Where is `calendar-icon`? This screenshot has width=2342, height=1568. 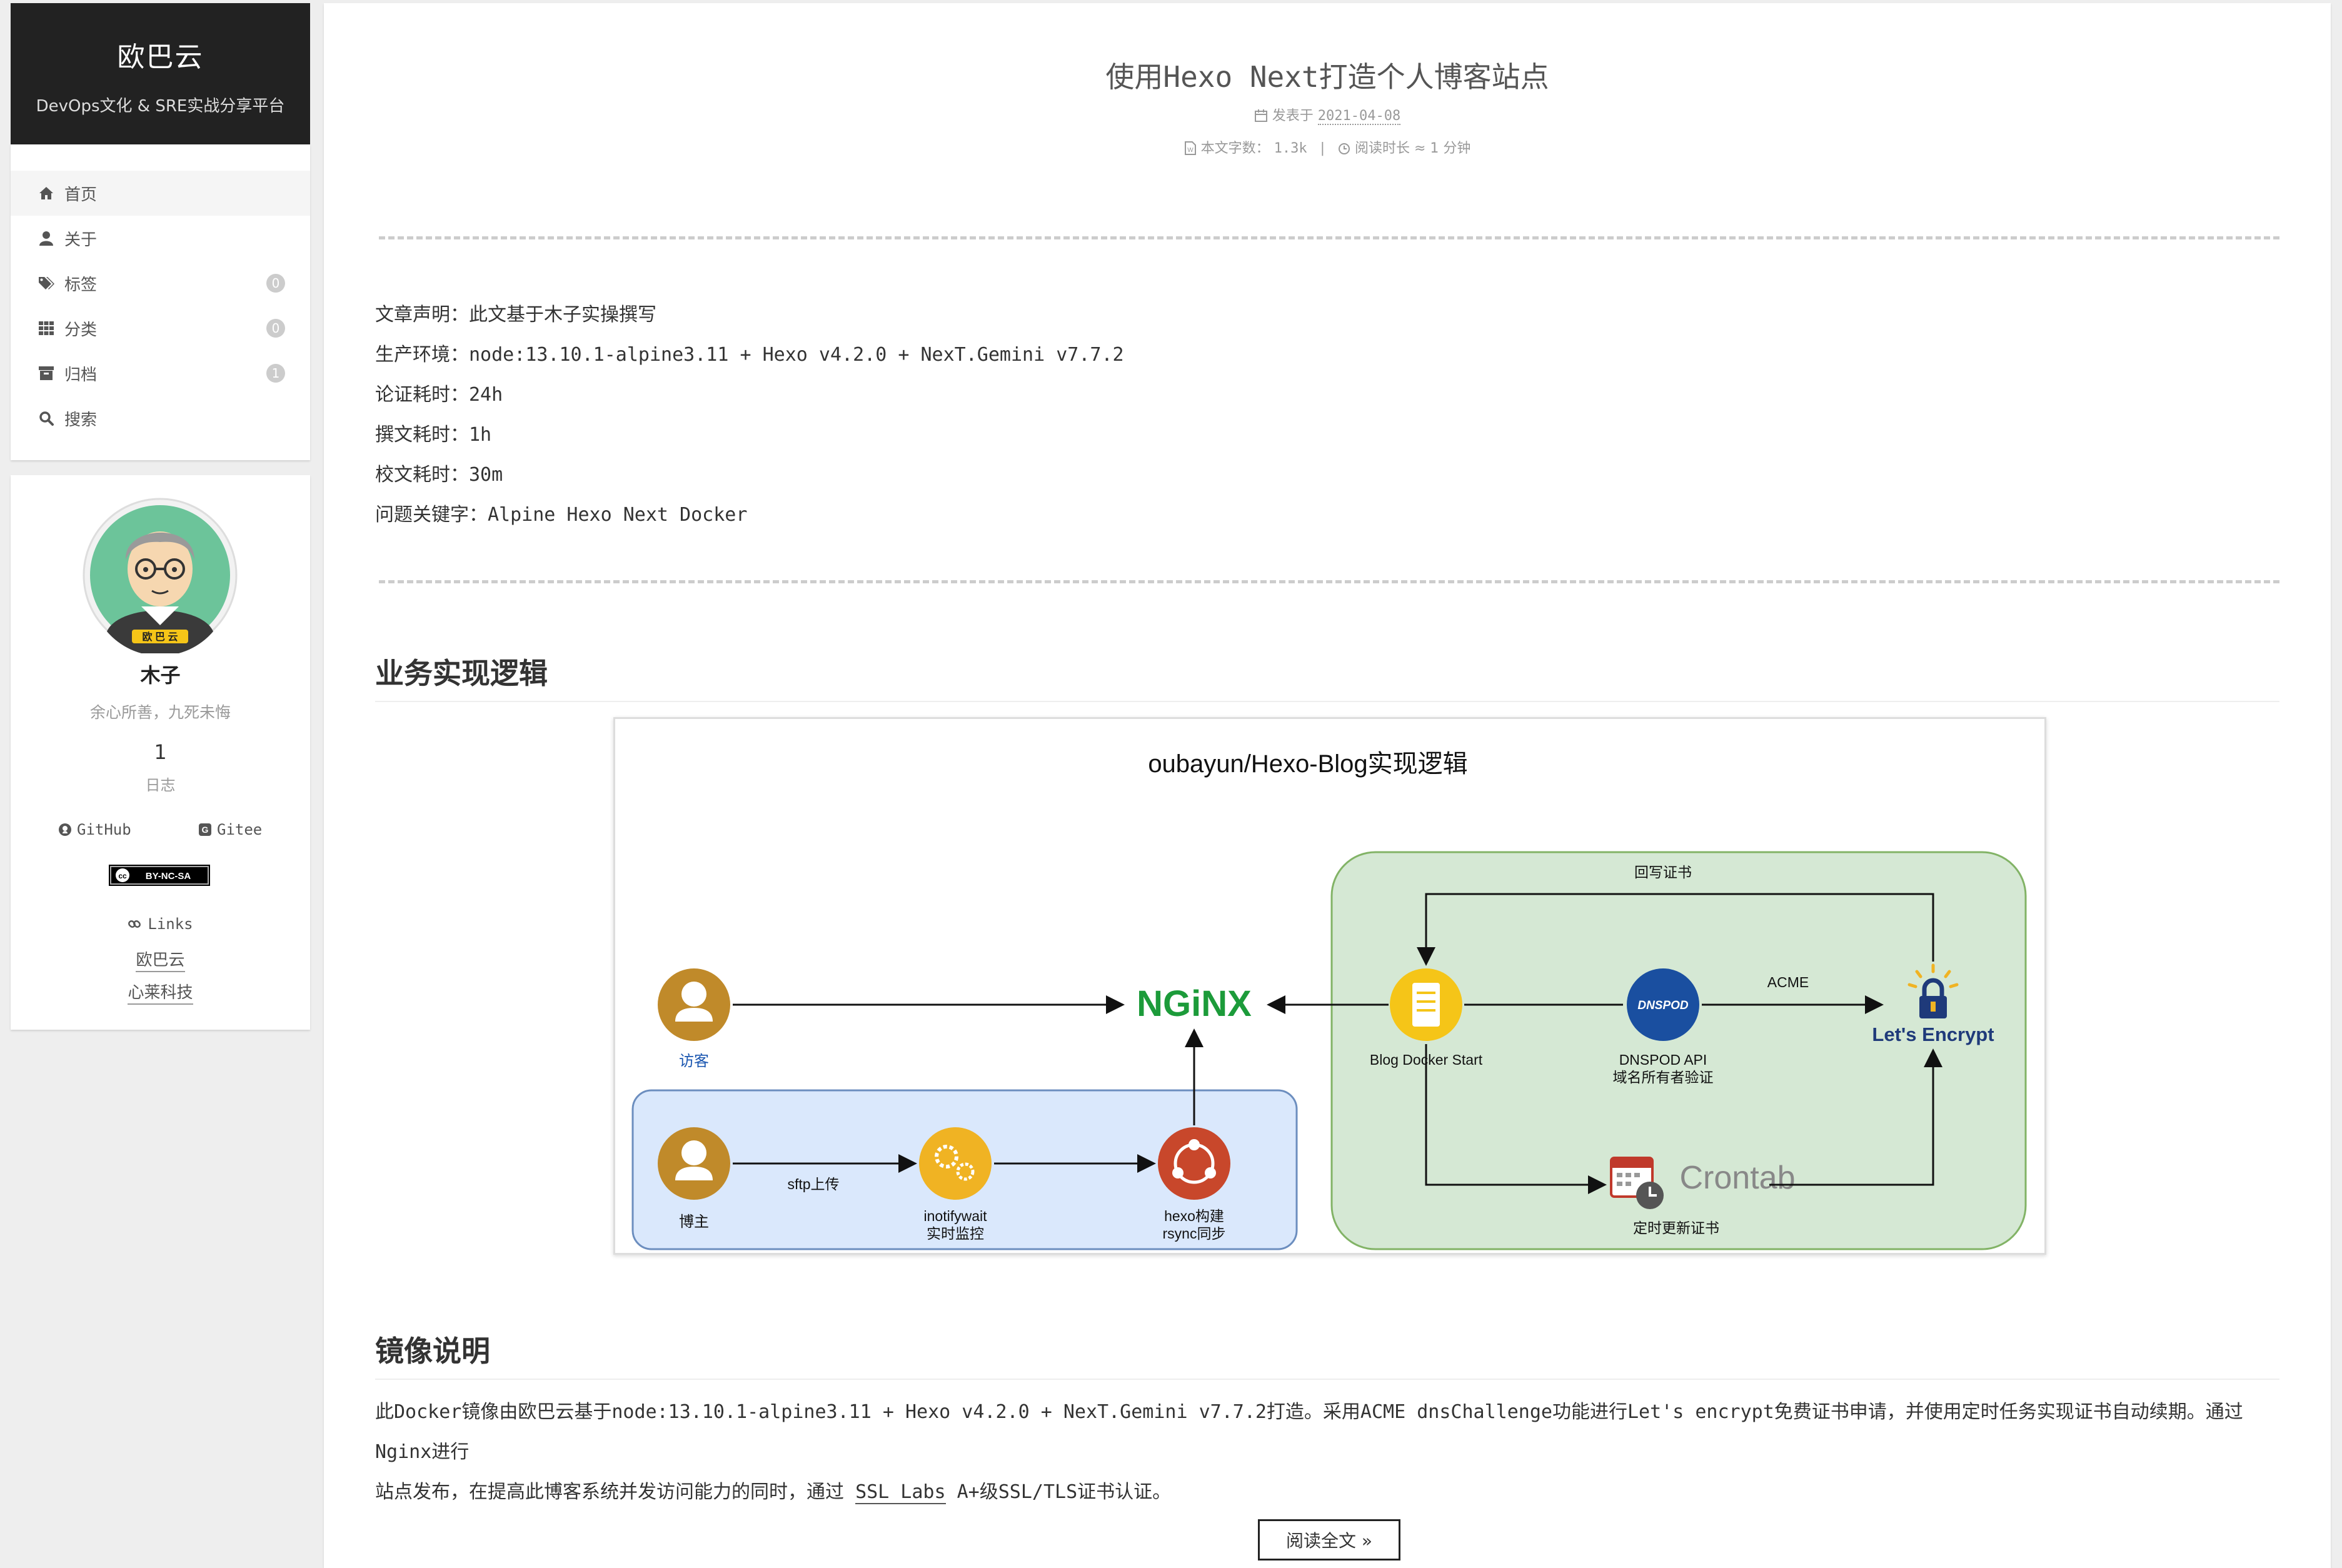 calendar-icon is located at coordinates (1260, 116).